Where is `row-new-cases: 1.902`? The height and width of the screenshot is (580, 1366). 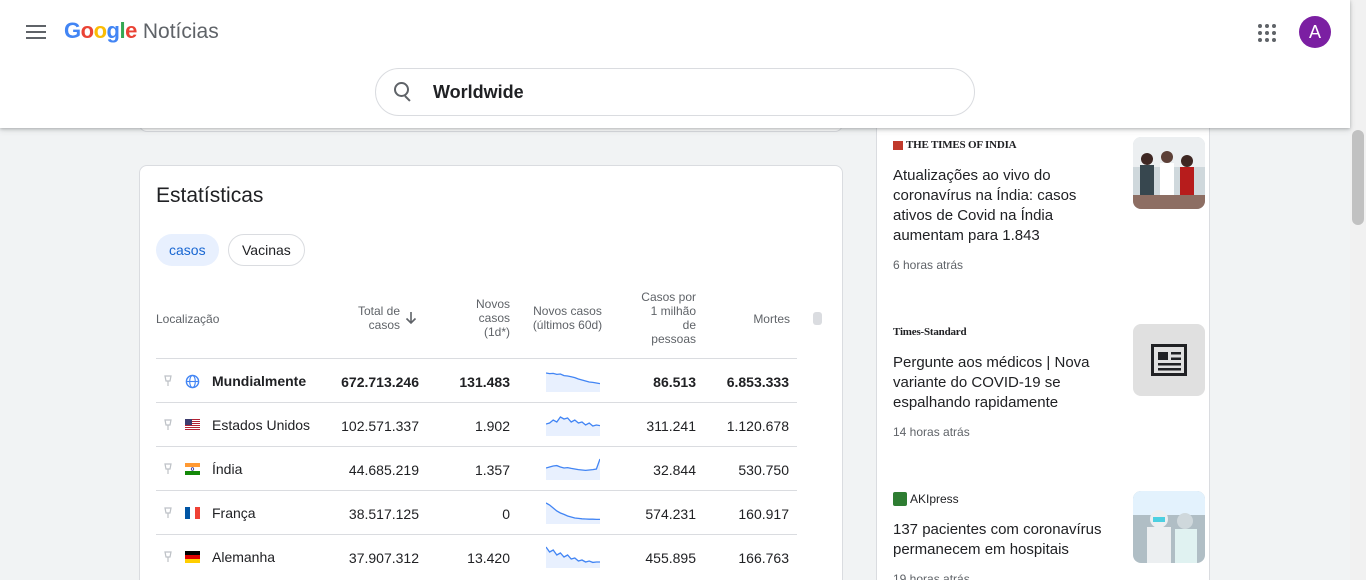 row-new-cases: 1.902 is located at coordinates (492, 426).